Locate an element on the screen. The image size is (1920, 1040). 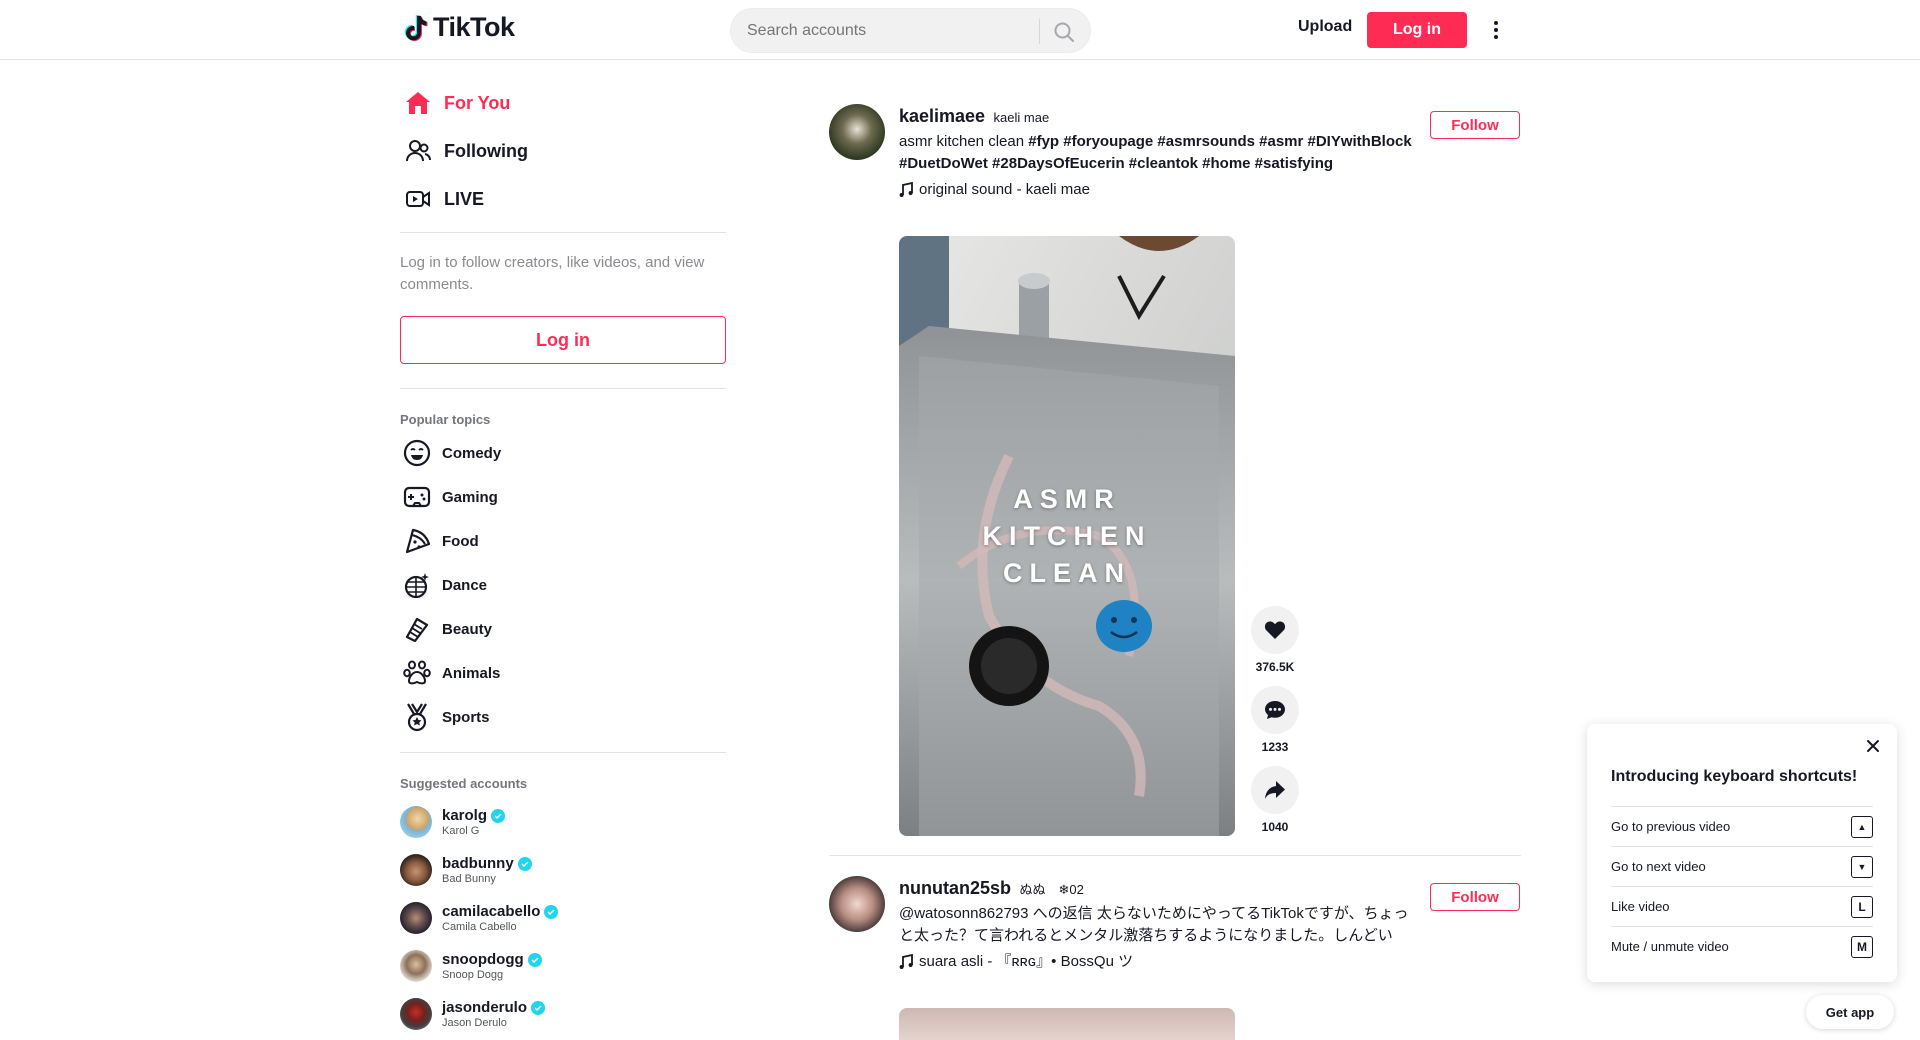
home-icon is located at coordinates (418, 103).